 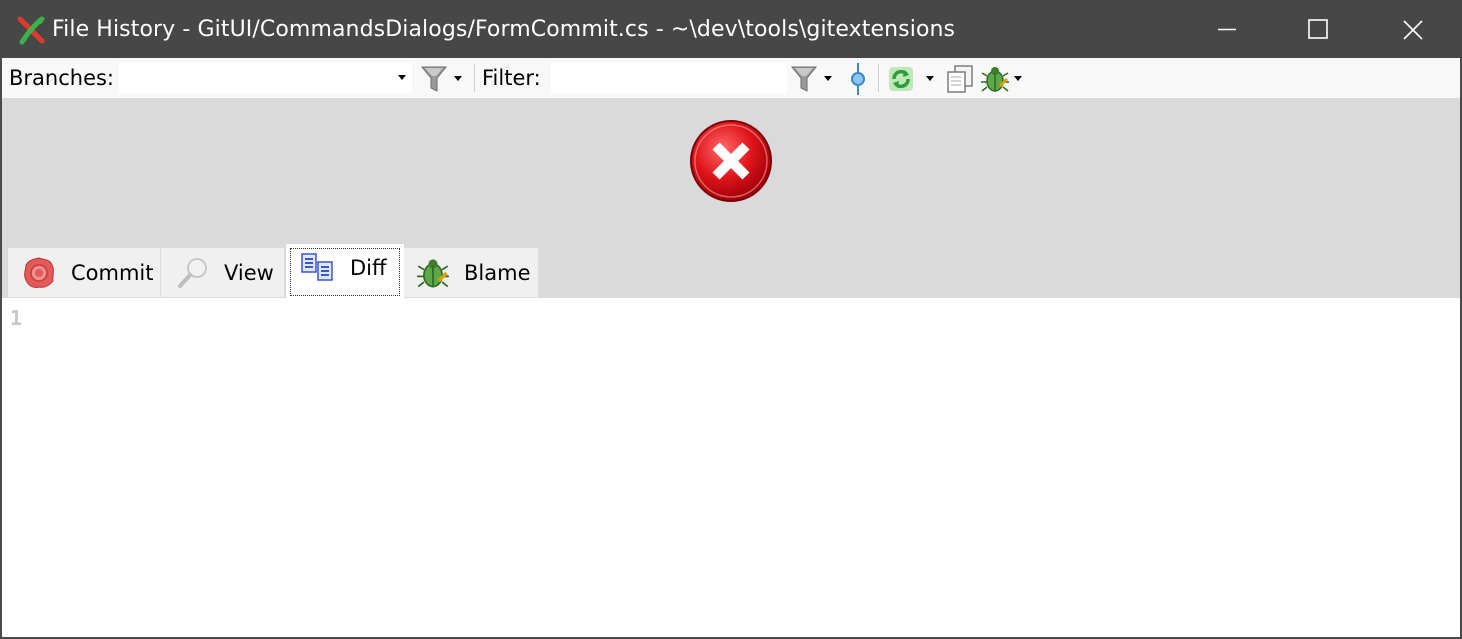 I want to click on show-first-parent-button, so click(x=858, y=78).